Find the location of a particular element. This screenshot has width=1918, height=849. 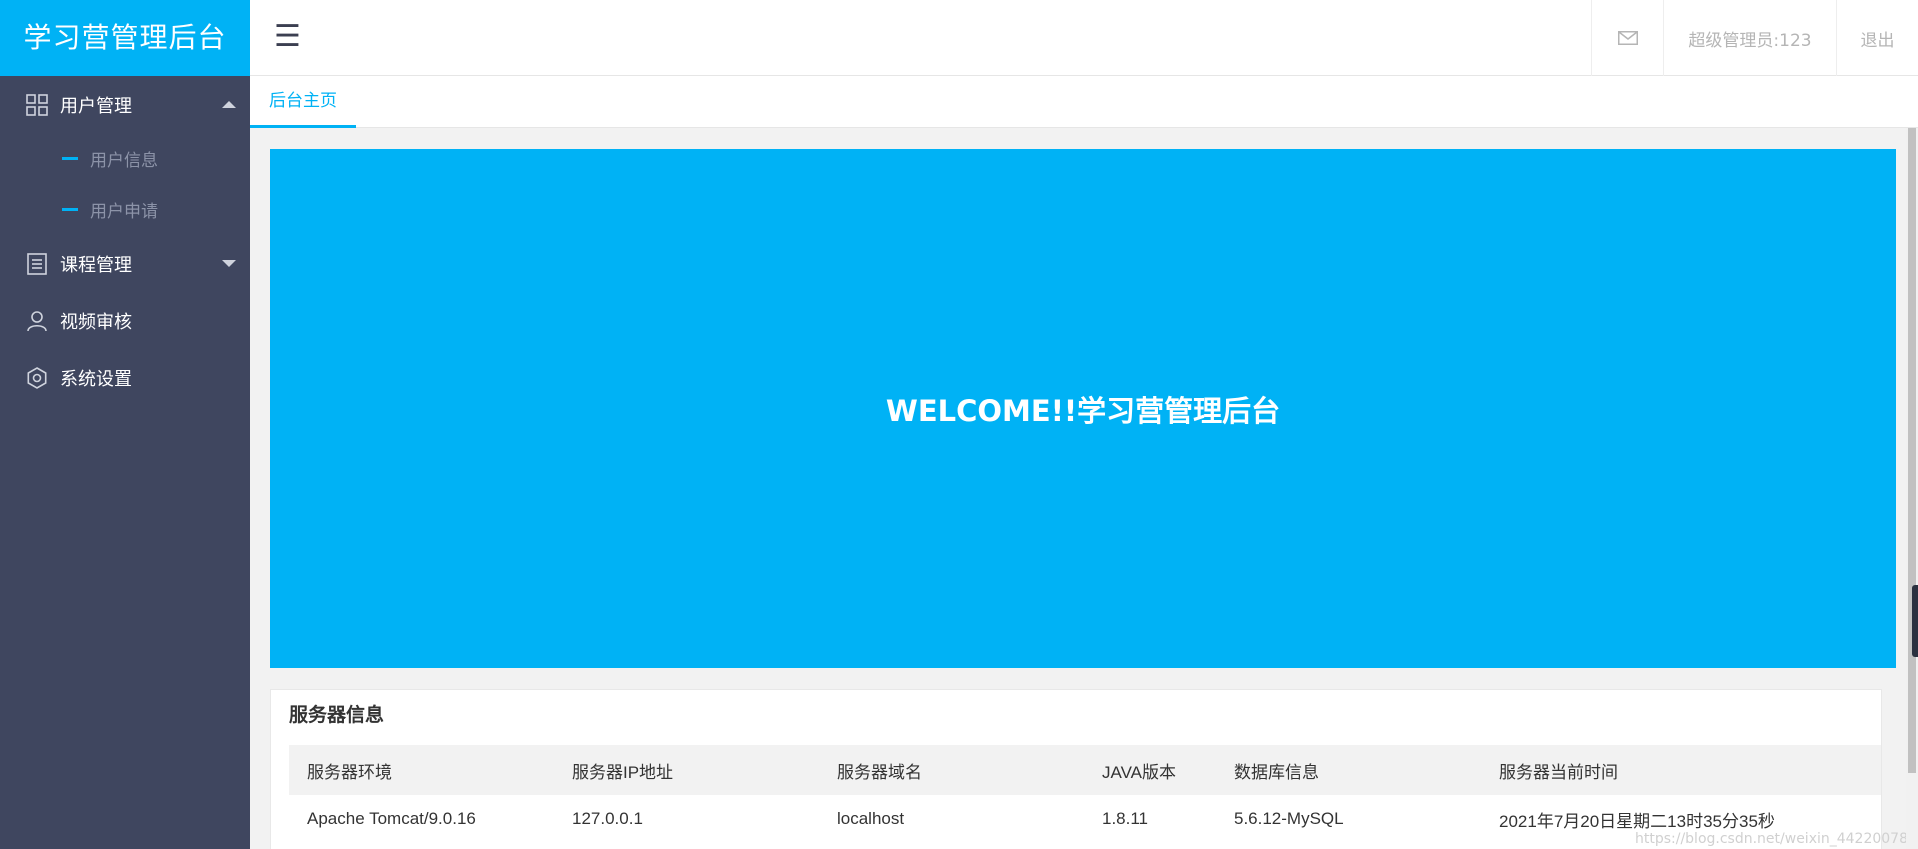

mail-button is located at coordinates (1627, 38).